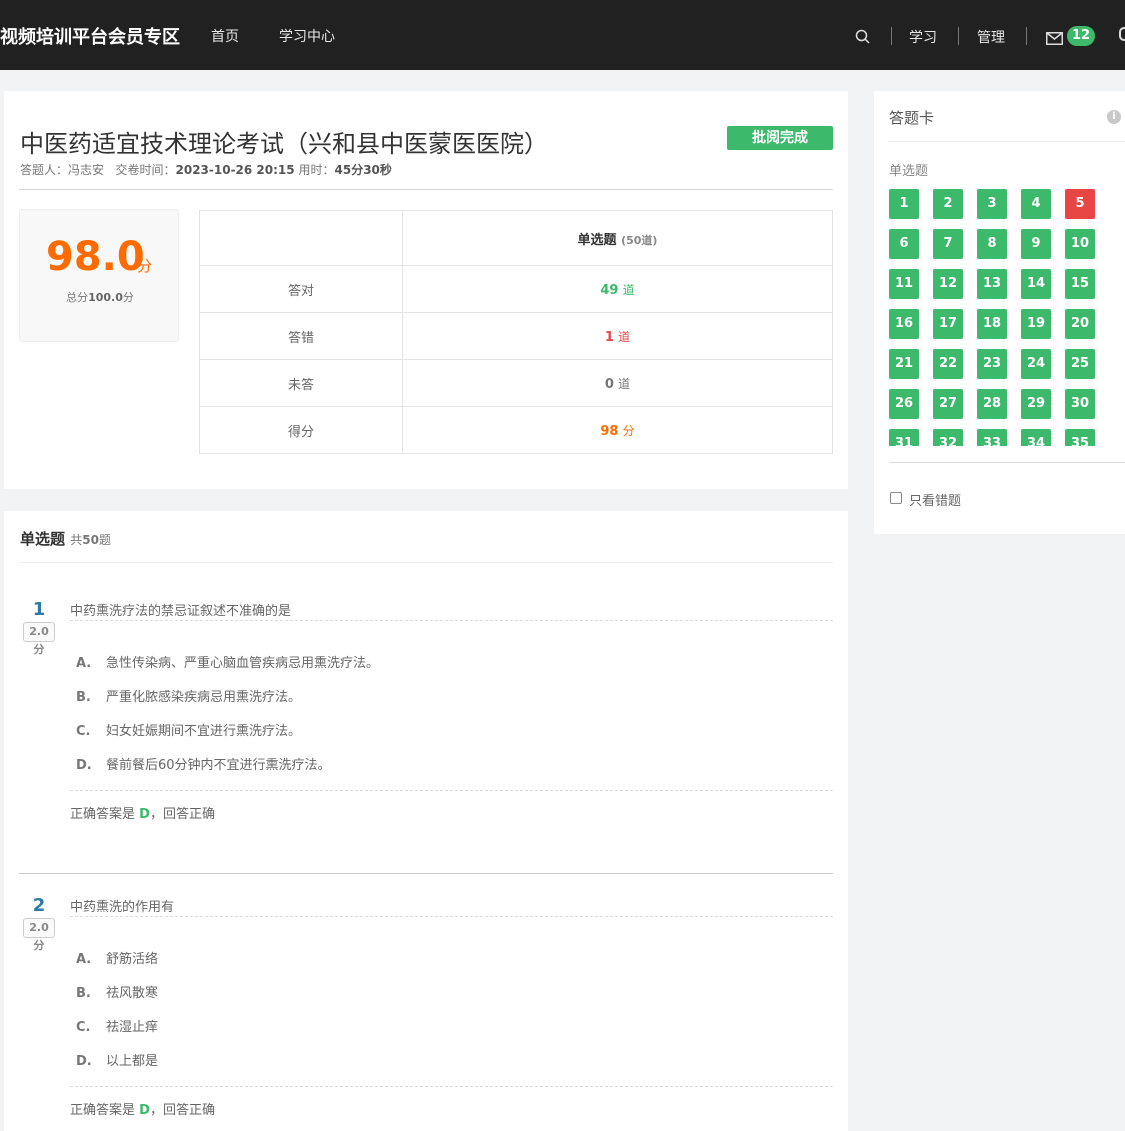 Image resolution: width=1125 pixels, height=1131 pixels. What do you see at coordinates (516, 383) in the screenshot?
I see `stats-row-unanswered: 未答 0 道` at bounding box center [516, 383].